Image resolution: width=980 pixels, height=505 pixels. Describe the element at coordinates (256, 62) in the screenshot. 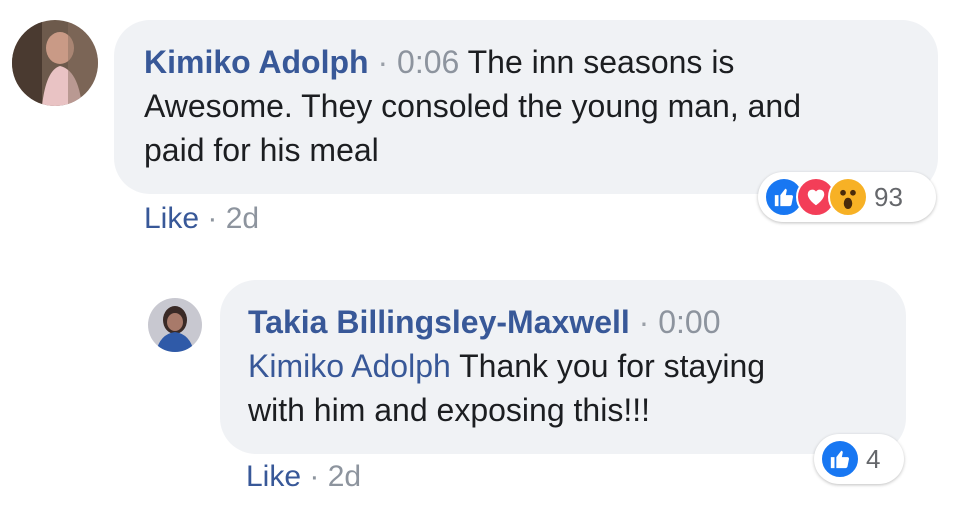

I see `comment-author: Kimiko Adolph` at that location.